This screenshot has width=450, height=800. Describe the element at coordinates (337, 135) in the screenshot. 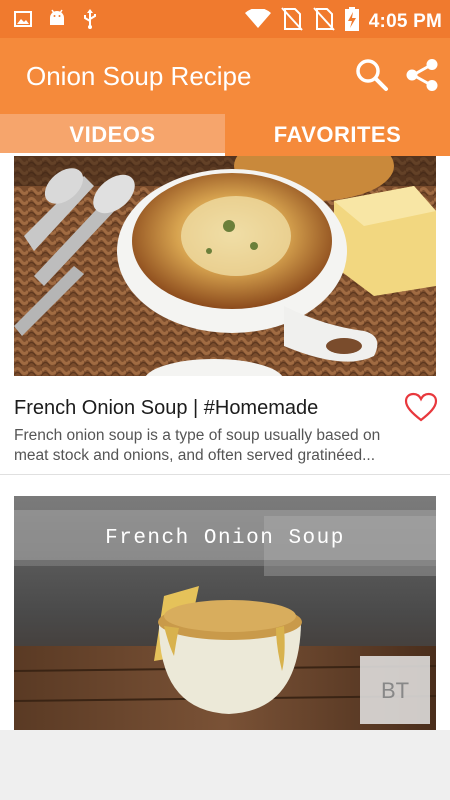

I see `tab-favorites: FAVORITES` at that location.